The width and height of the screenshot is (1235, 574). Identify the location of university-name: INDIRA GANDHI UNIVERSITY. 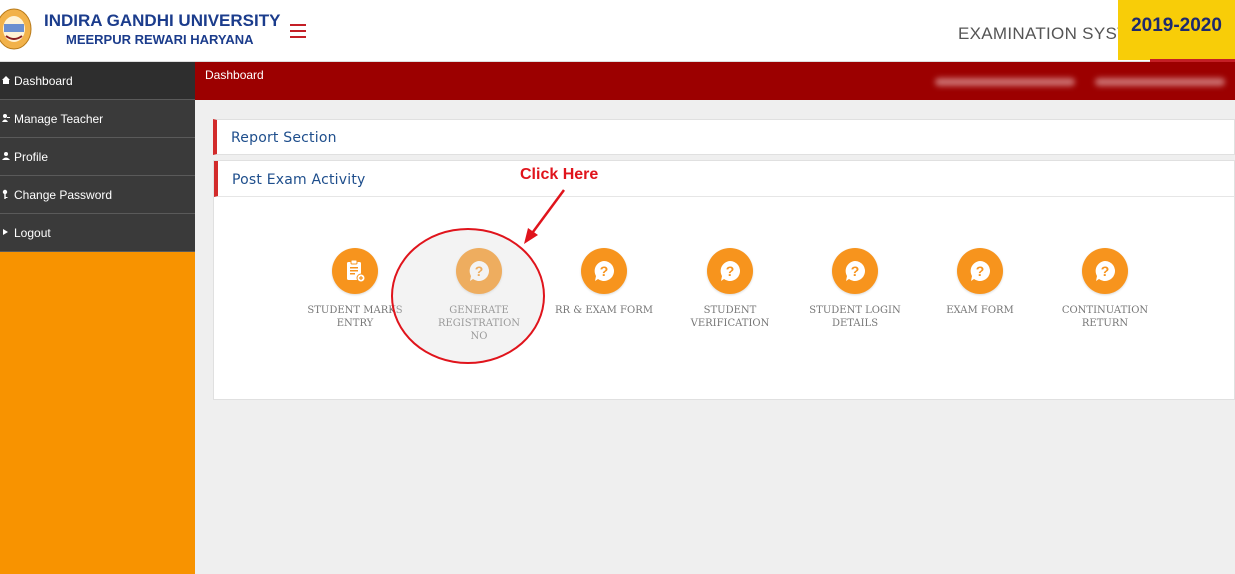
(162, 20).